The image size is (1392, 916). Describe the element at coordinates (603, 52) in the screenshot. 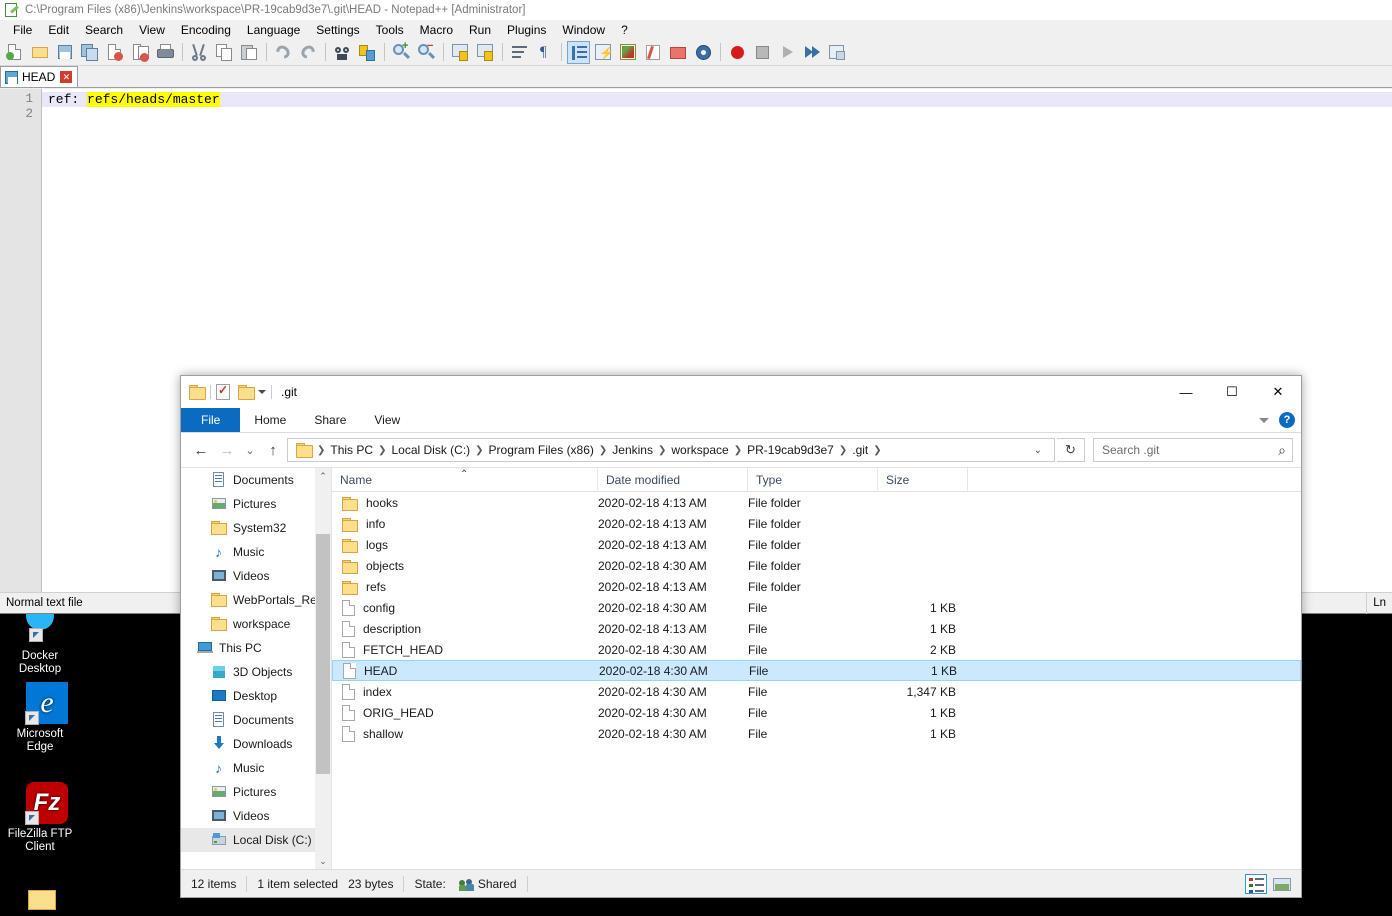

I see `ui-userdefined-icon: ⚡` at that location.